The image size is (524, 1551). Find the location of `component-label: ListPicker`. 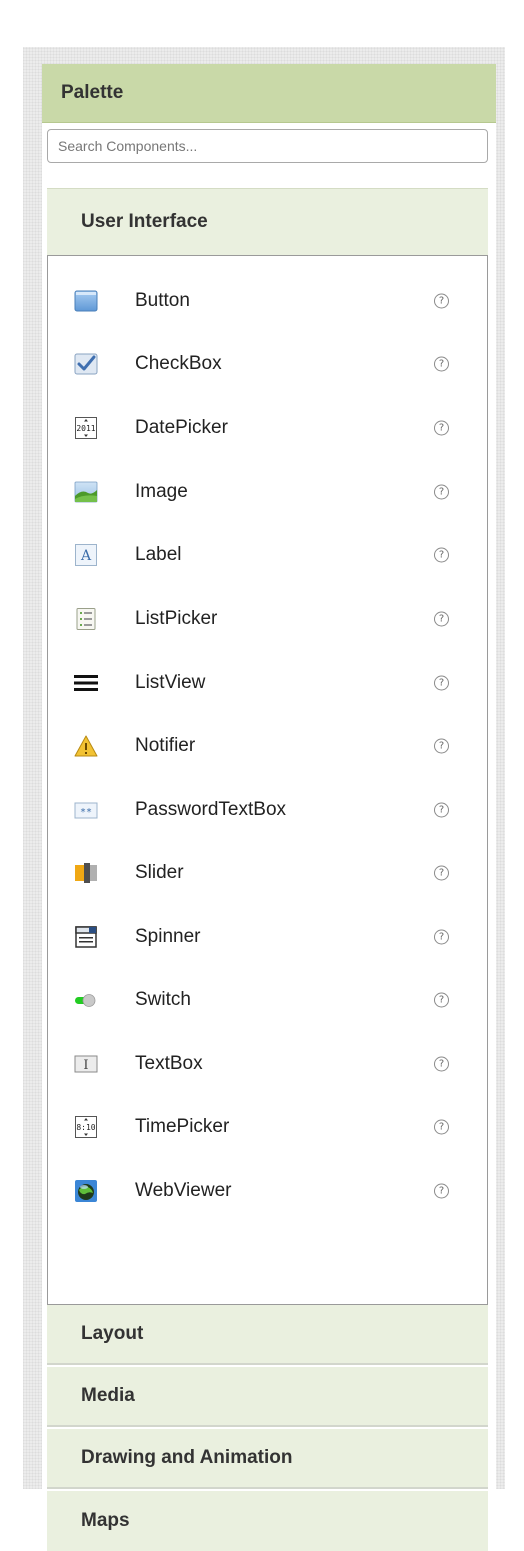

component-label: ListPicker is located at coordinates (176, 618).